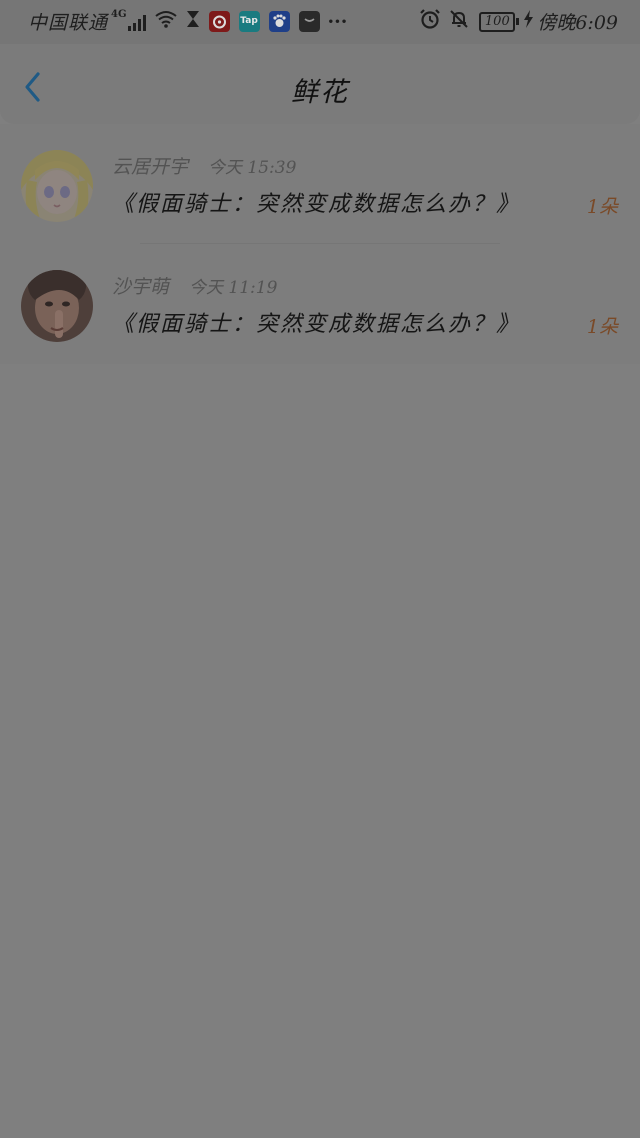  I want to click on status-bar-right: 100 傍晚6:09, so click(514, 21).